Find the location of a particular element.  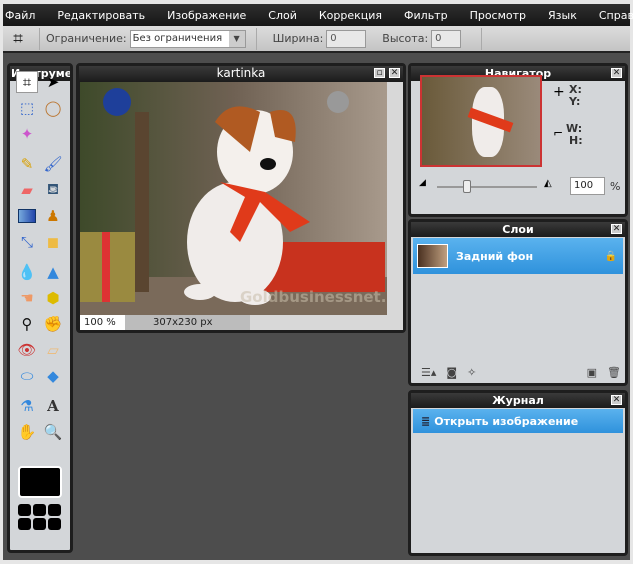

zoom-level: 100 % is located at coordinates (102, 322).